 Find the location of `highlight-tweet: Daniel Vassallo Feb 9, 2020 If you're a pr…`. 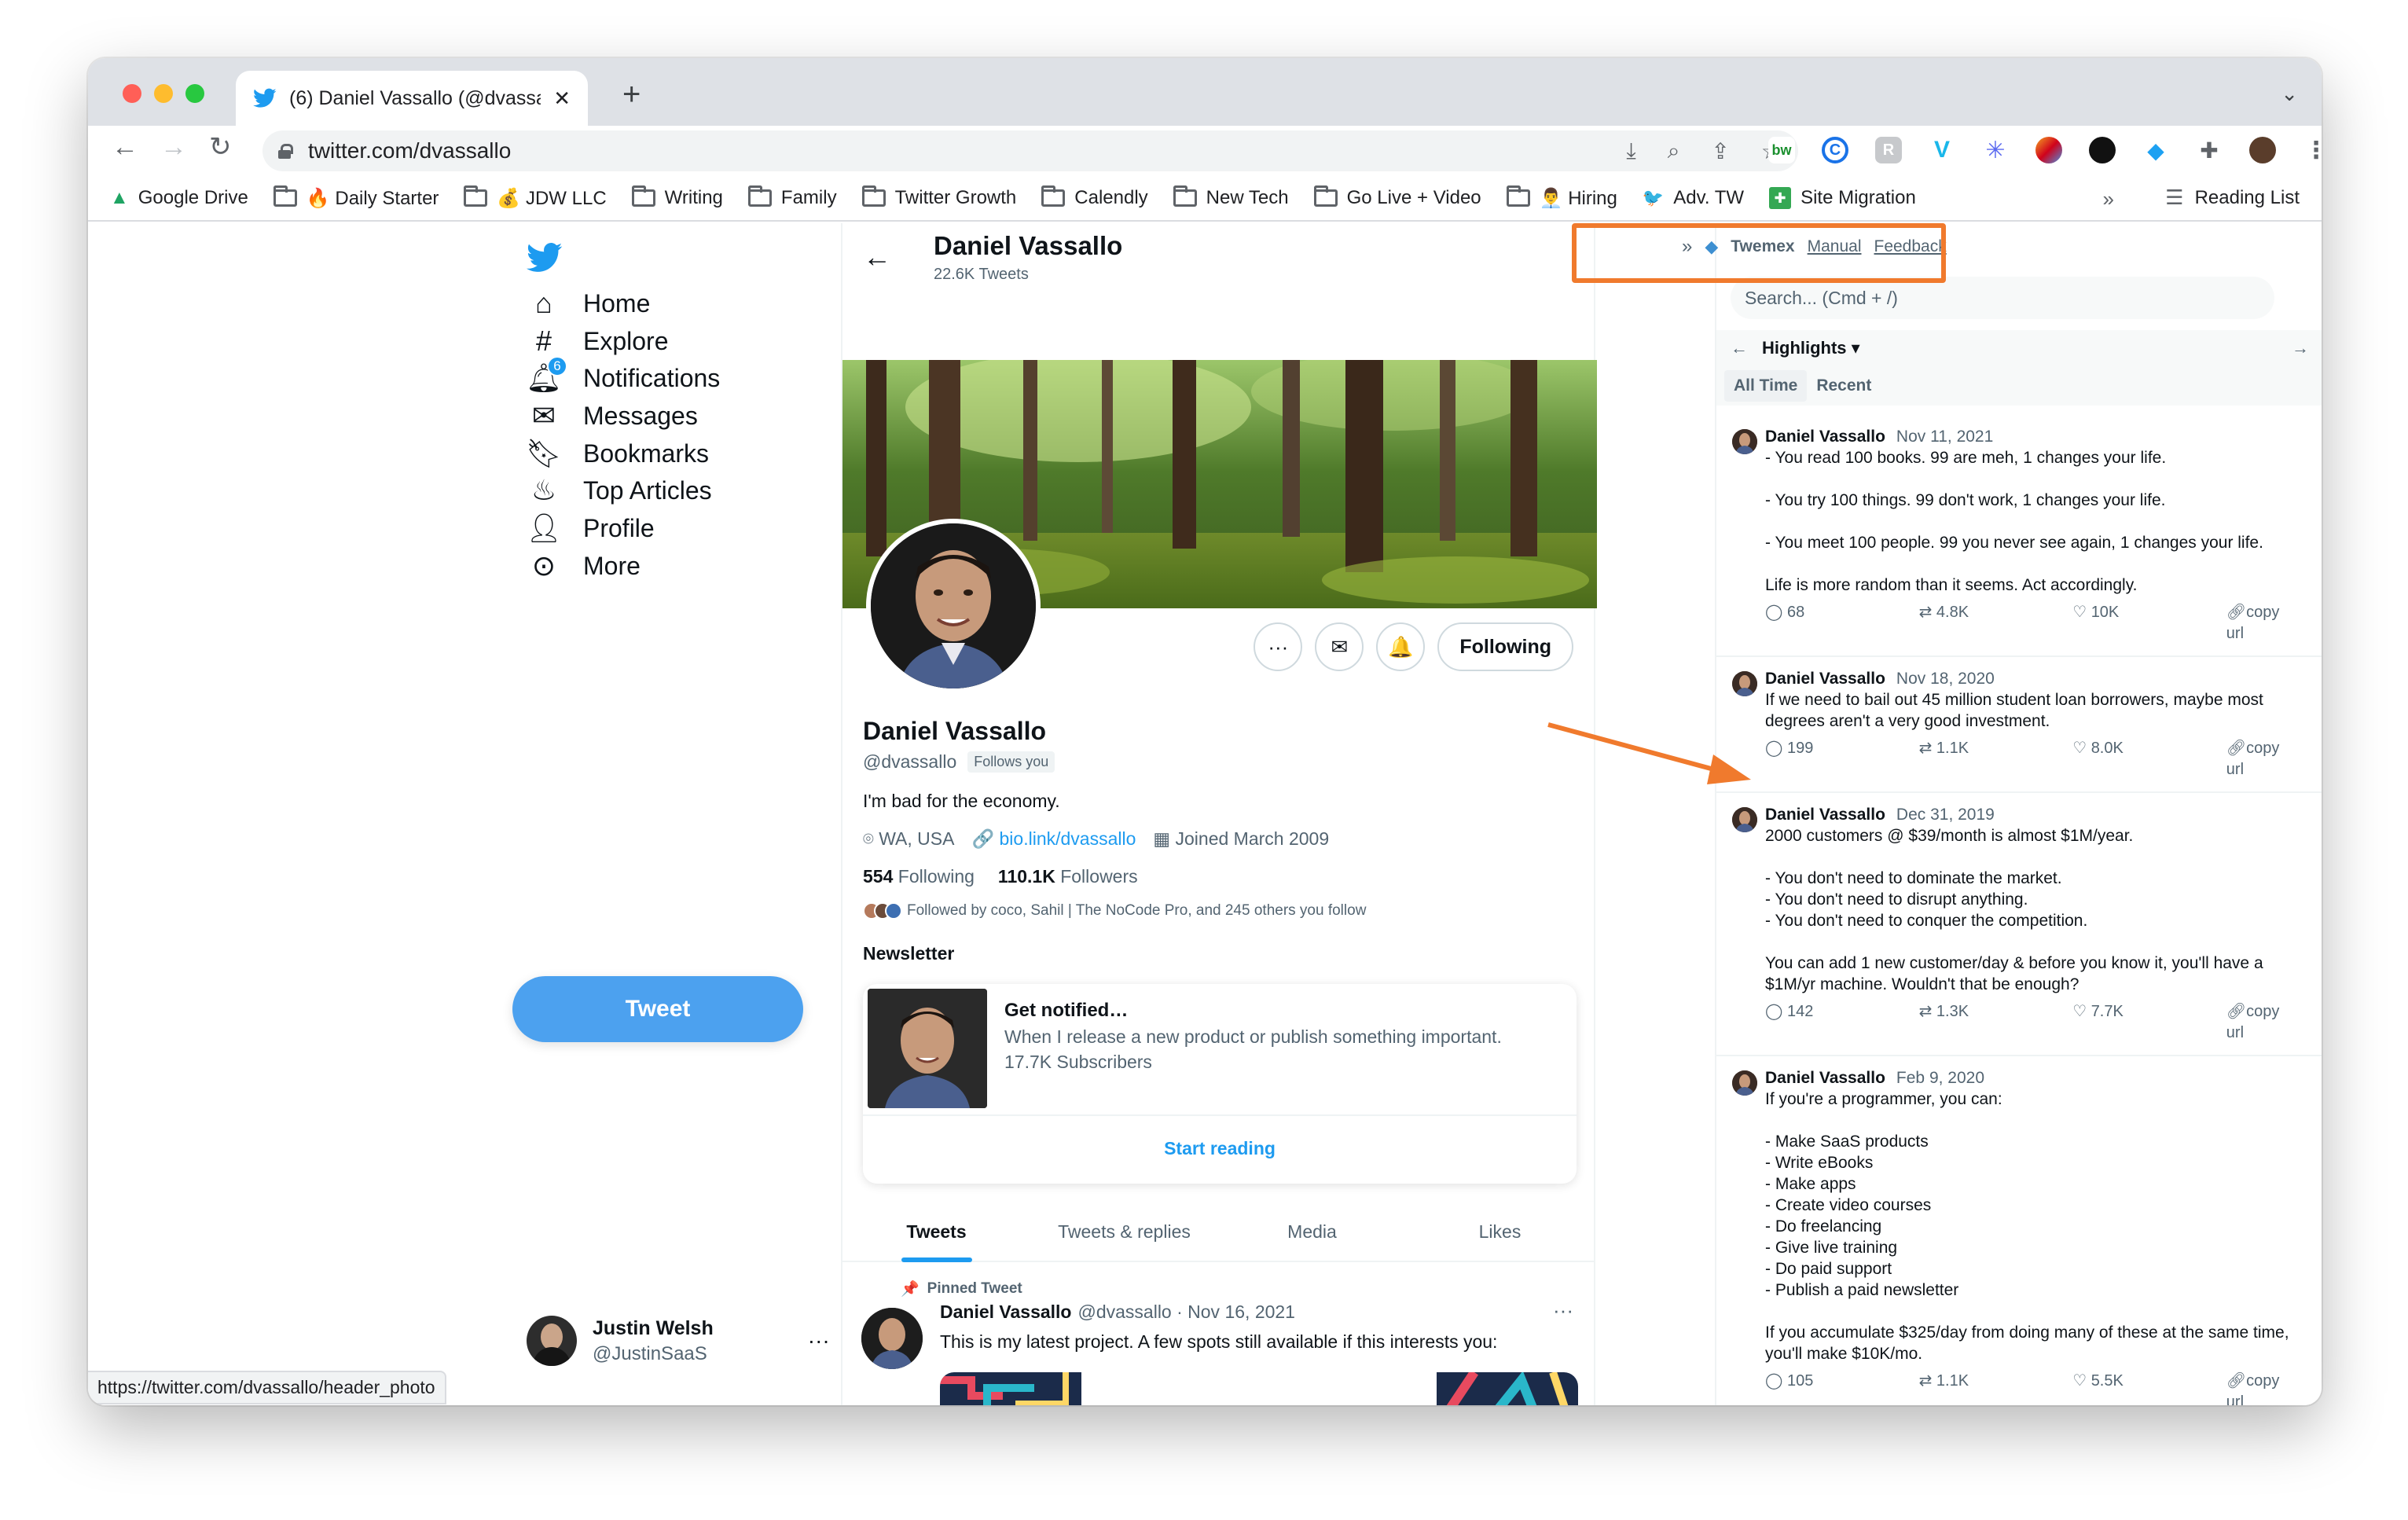

highlight-tweet: Daniel Vassallo Feb 9, 2020 If you're a pr… is located at coordinates (2019, 1231).